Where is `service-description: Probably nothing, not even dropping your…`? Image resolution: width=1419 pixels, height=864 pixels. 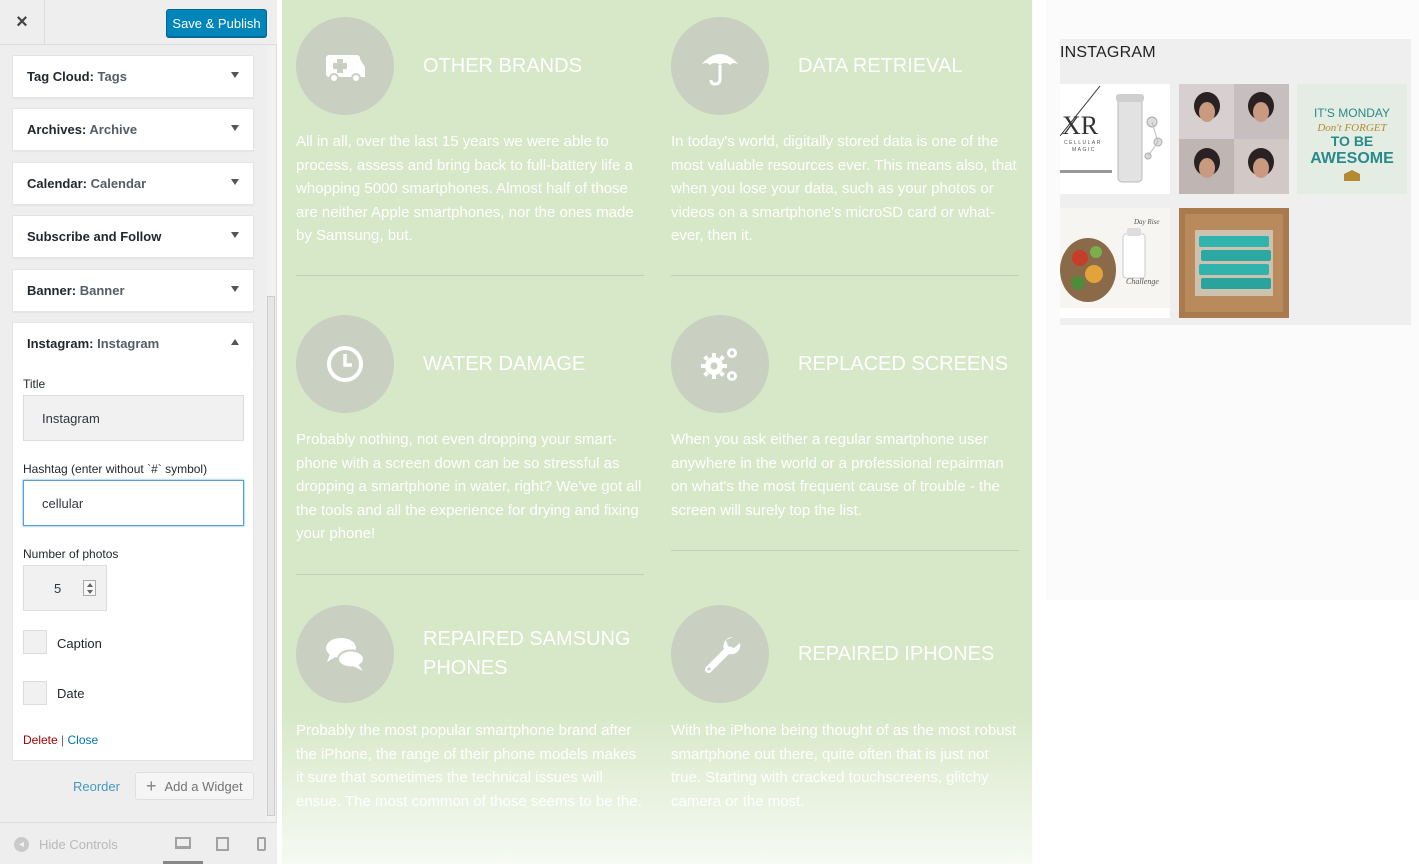 service-description: Probably nothing, not even dropping your… is located at coordinates (469, 486).